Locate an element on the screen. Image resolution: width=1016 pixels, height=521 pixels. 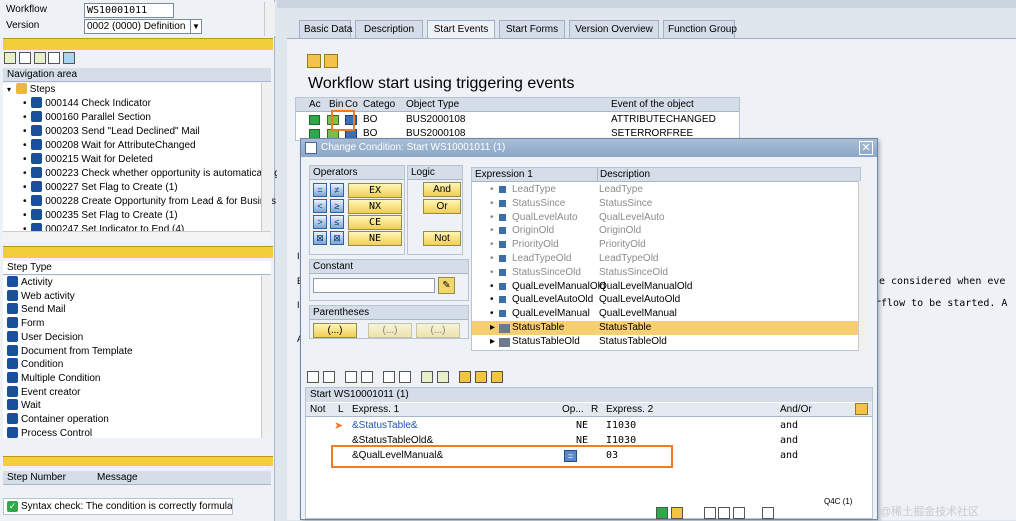
tree-item: • 000208 Wait for AttributeChanged is located at coordinates (132, 146).